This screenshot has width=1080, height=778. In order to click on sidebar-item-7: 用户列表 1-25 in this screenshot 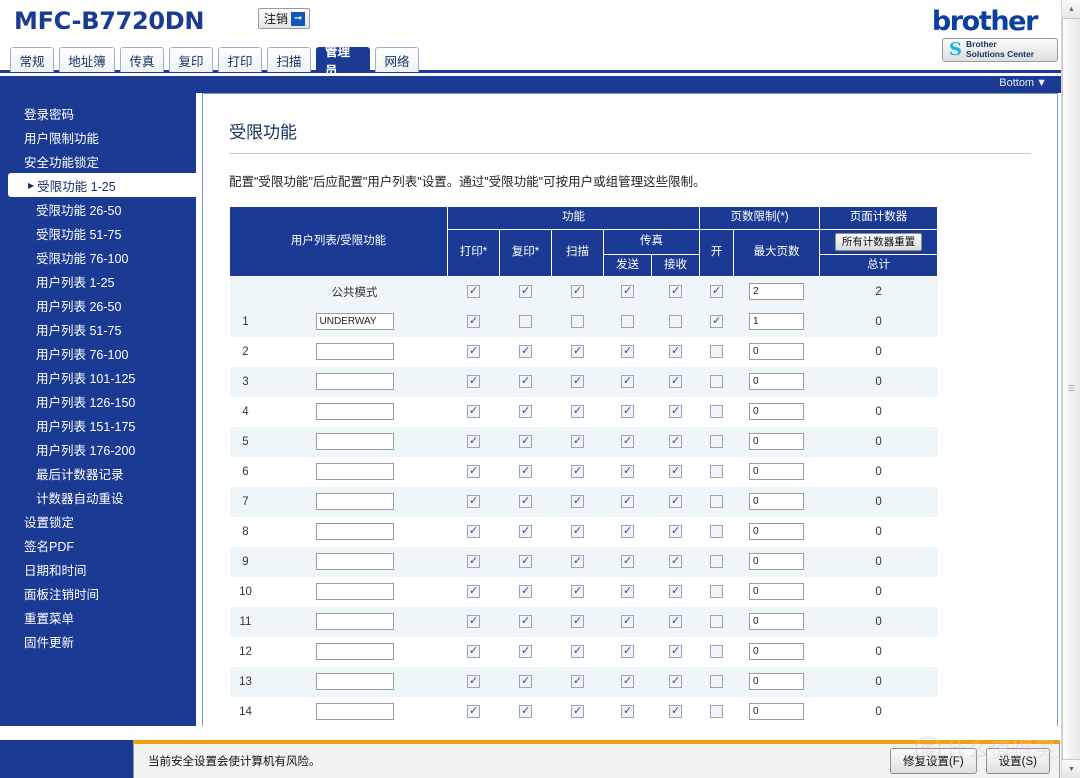, I will do `click(98, 281)`.